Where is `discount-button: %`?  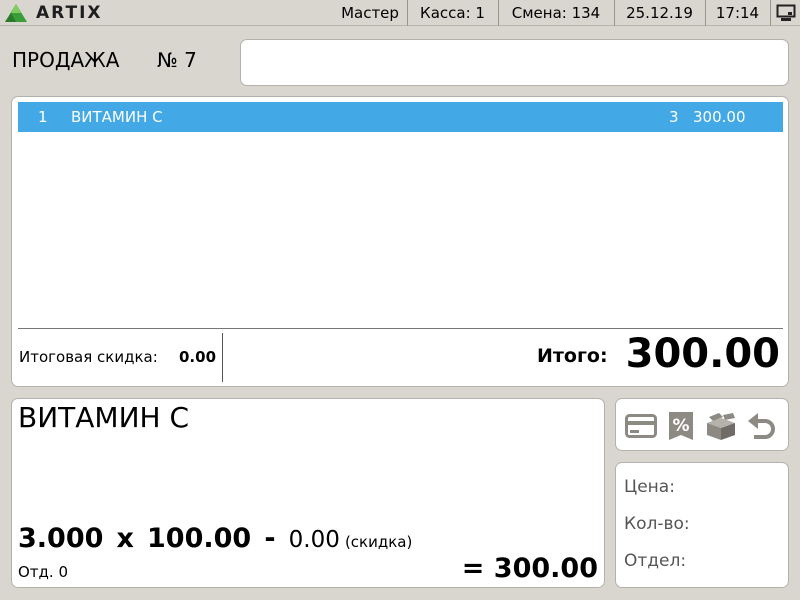 discount-button: % is located at coordinates (681, 426).